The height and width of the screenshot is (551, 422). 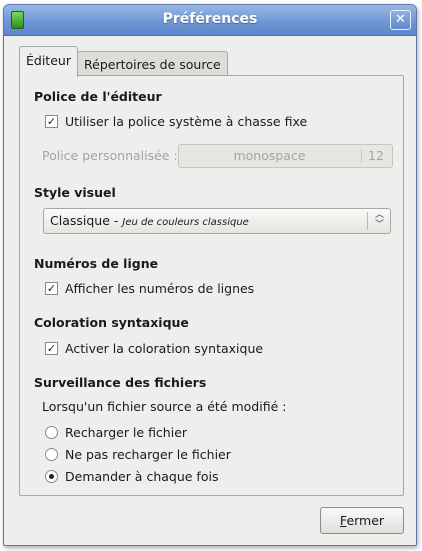 I want to click on enable-syntax-label: Activer la coloration syntaxique, so click(x=164, y=348).